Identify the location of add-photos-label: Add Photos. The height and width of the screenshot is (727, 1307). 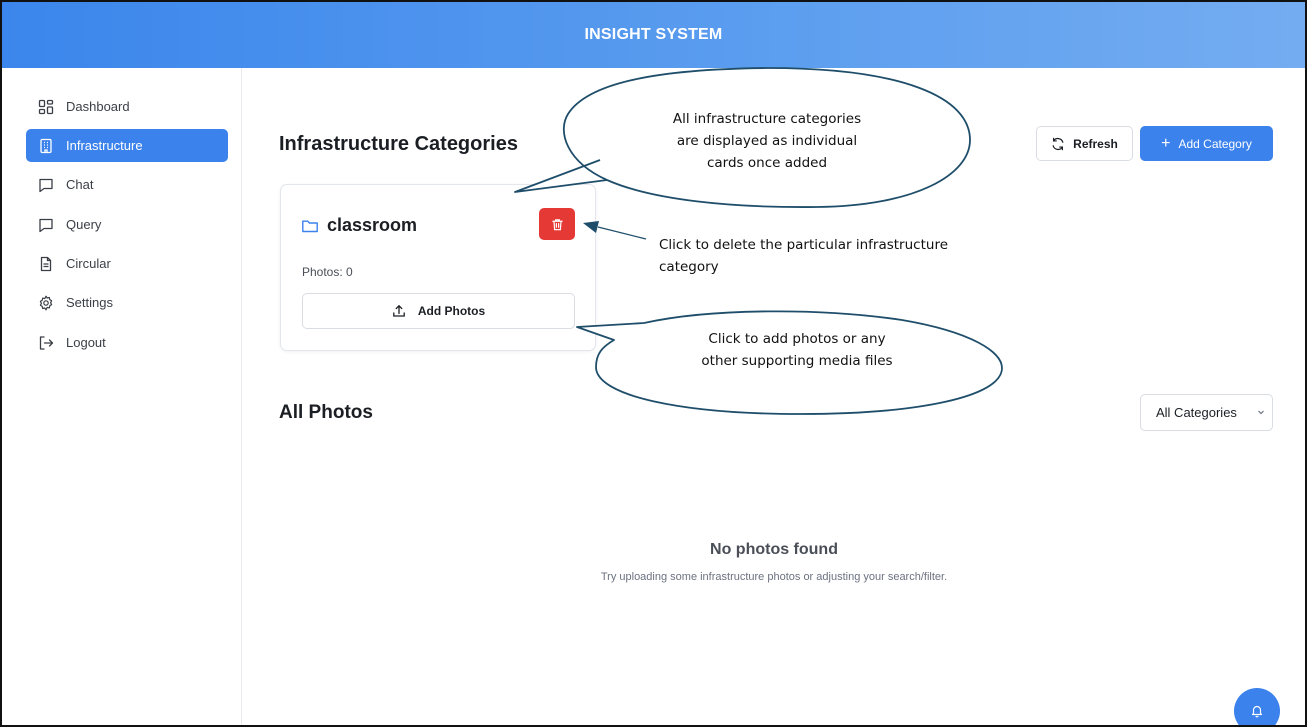
(451, 311).